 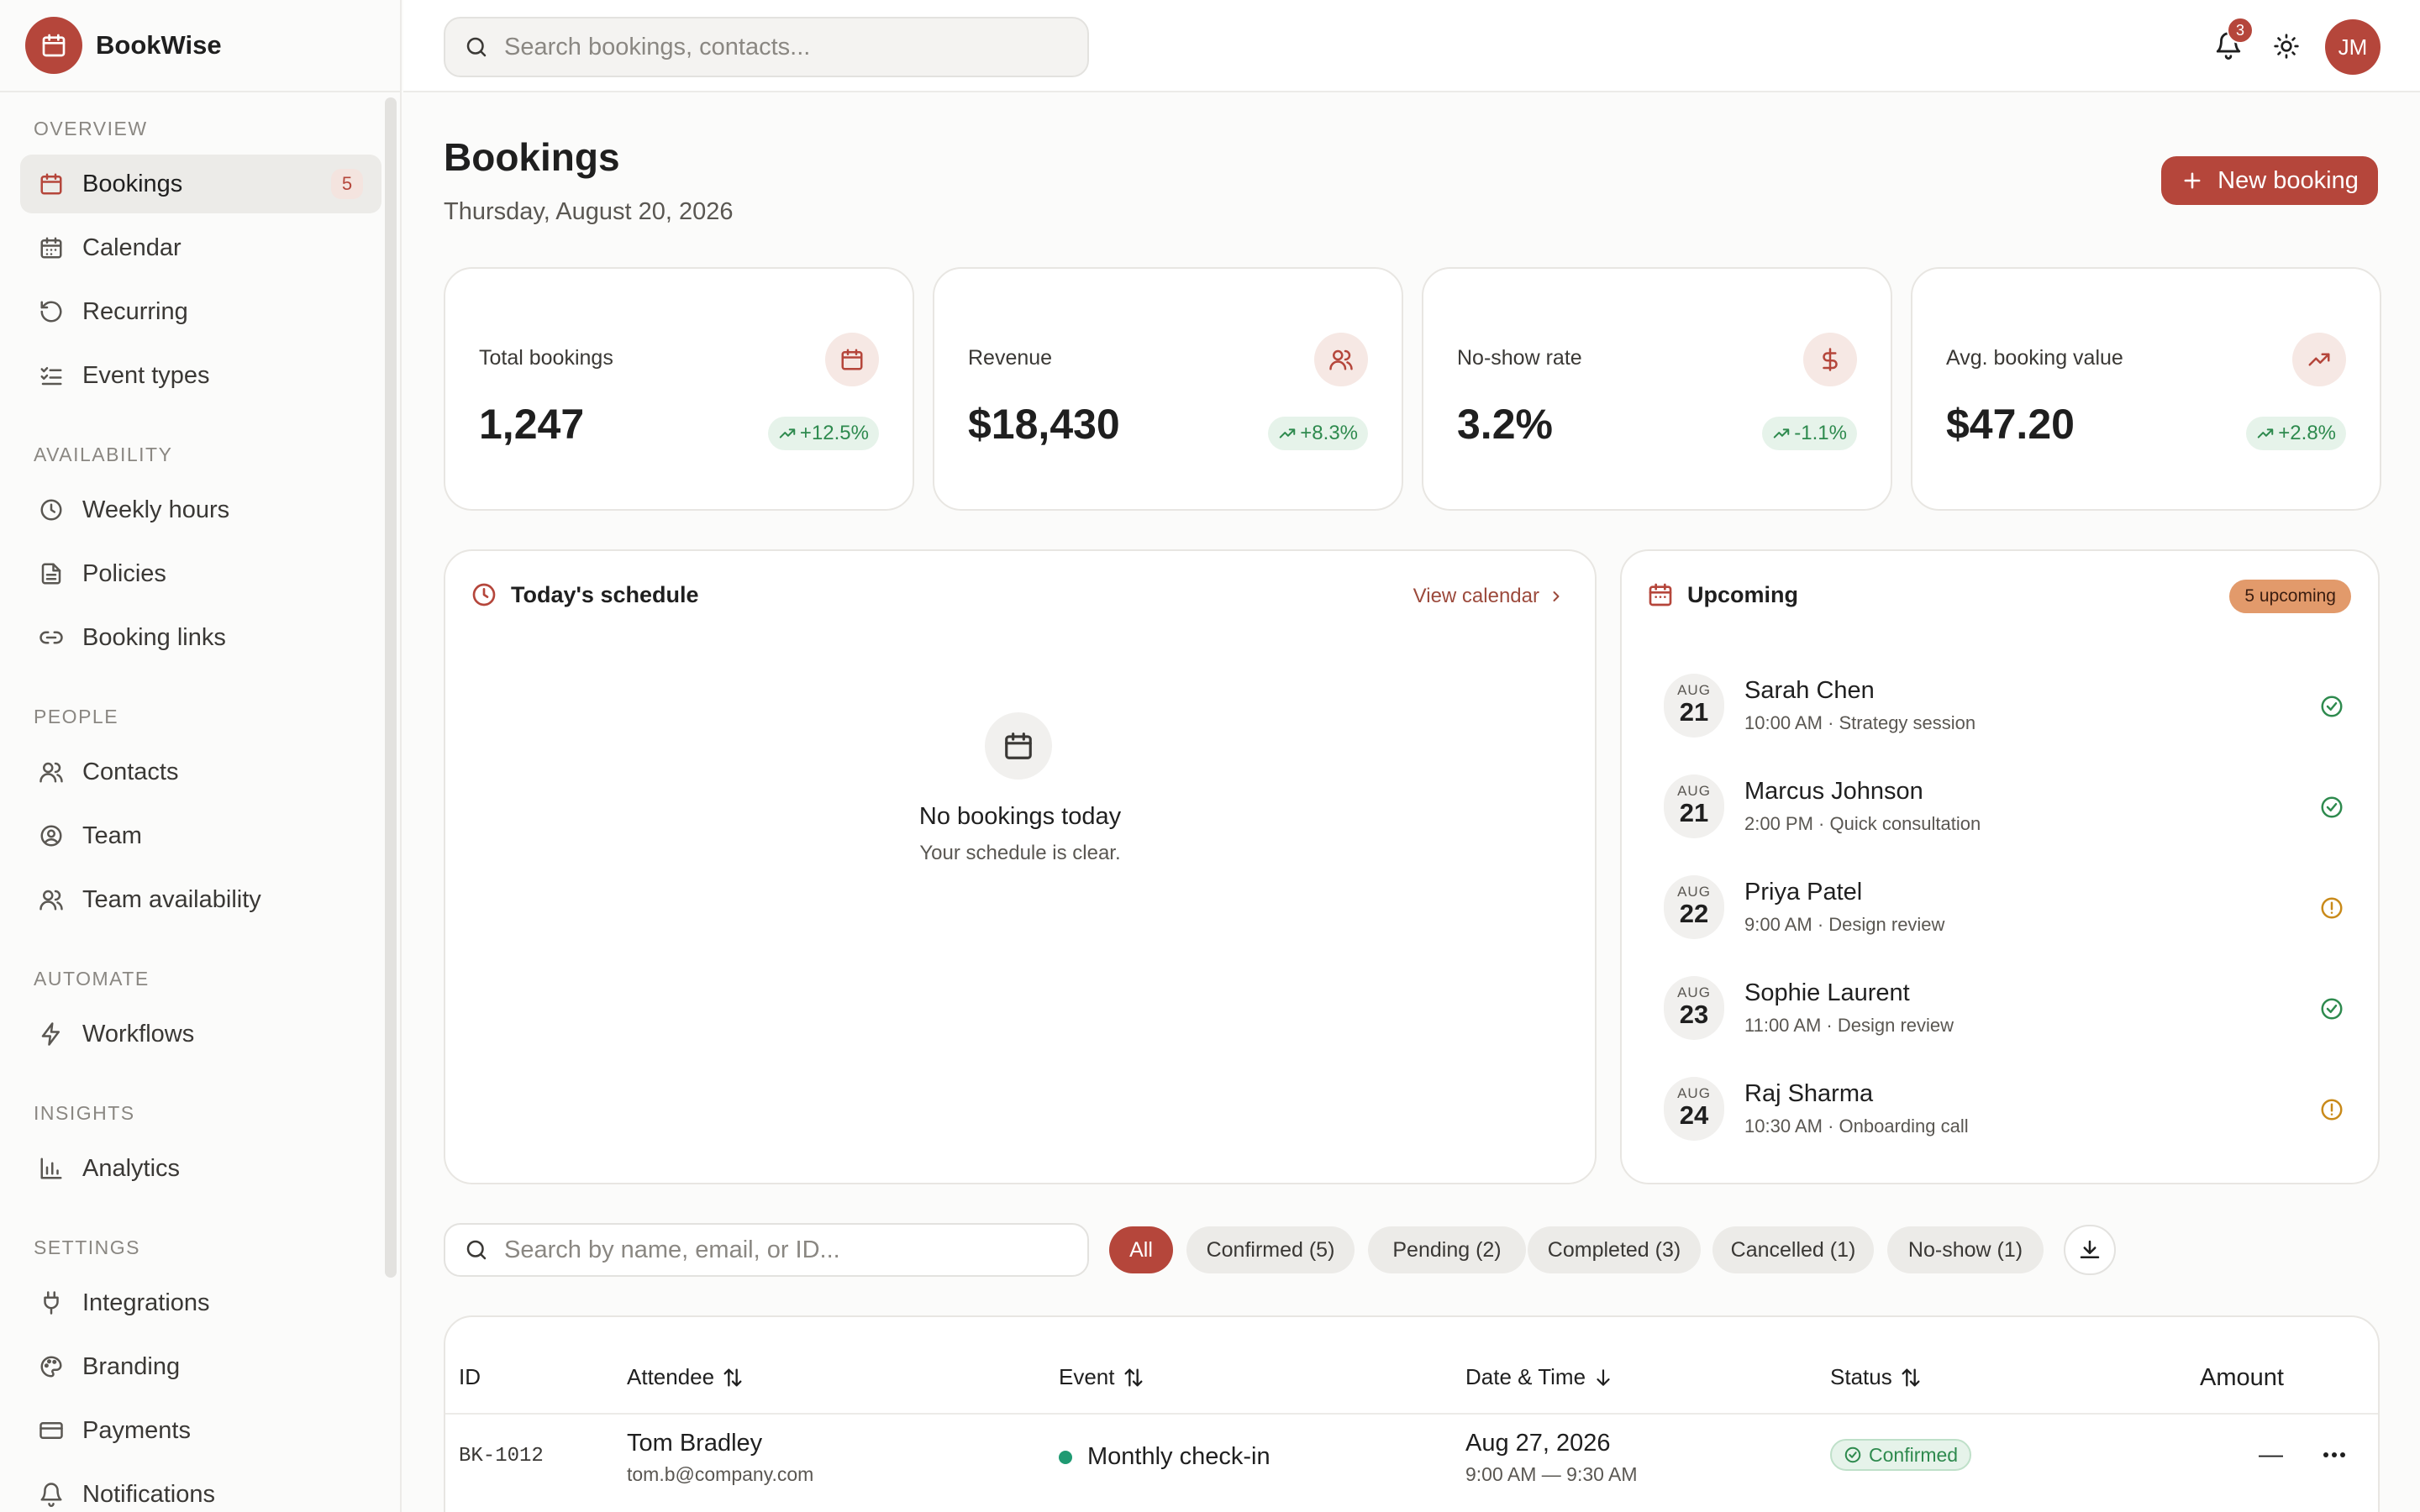 What do you see at coordinates (52, 1366) in the screenshot?
I see `palette-icon` at bounding box center [52, 1366].